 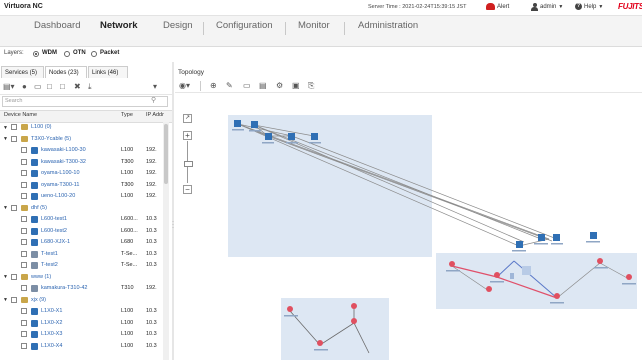 What do you see at coordinates (81, 128) in the screenshot?
I see `tree-group-row: ▼ L100 (0)` at bounding box center [81, 128].